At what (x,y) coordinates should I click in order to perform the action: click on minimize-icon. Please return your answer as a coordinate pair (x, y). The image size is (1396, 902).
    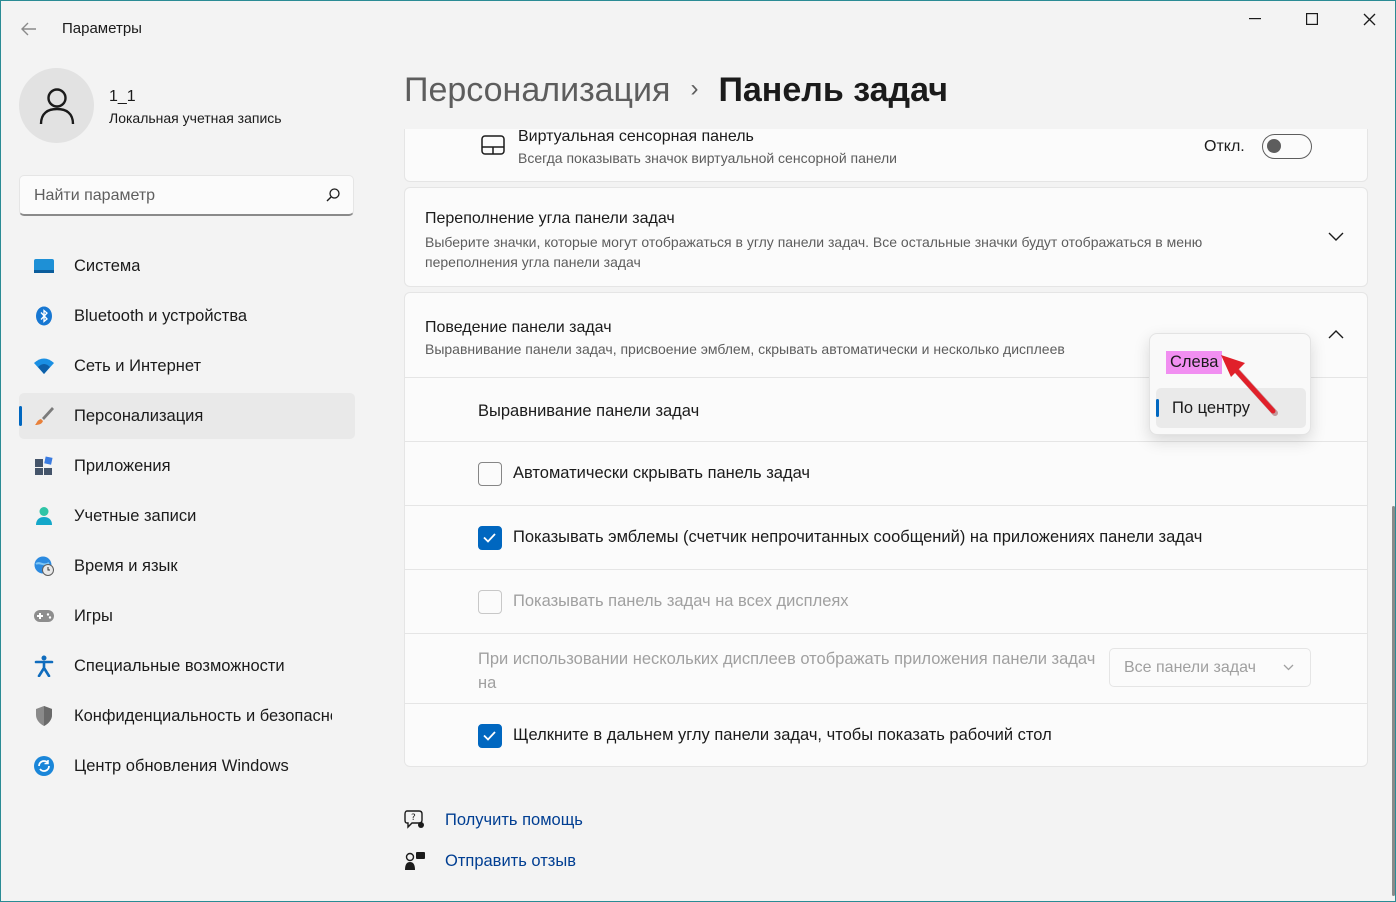
    Looking at the image, I should click on (1255, 19).